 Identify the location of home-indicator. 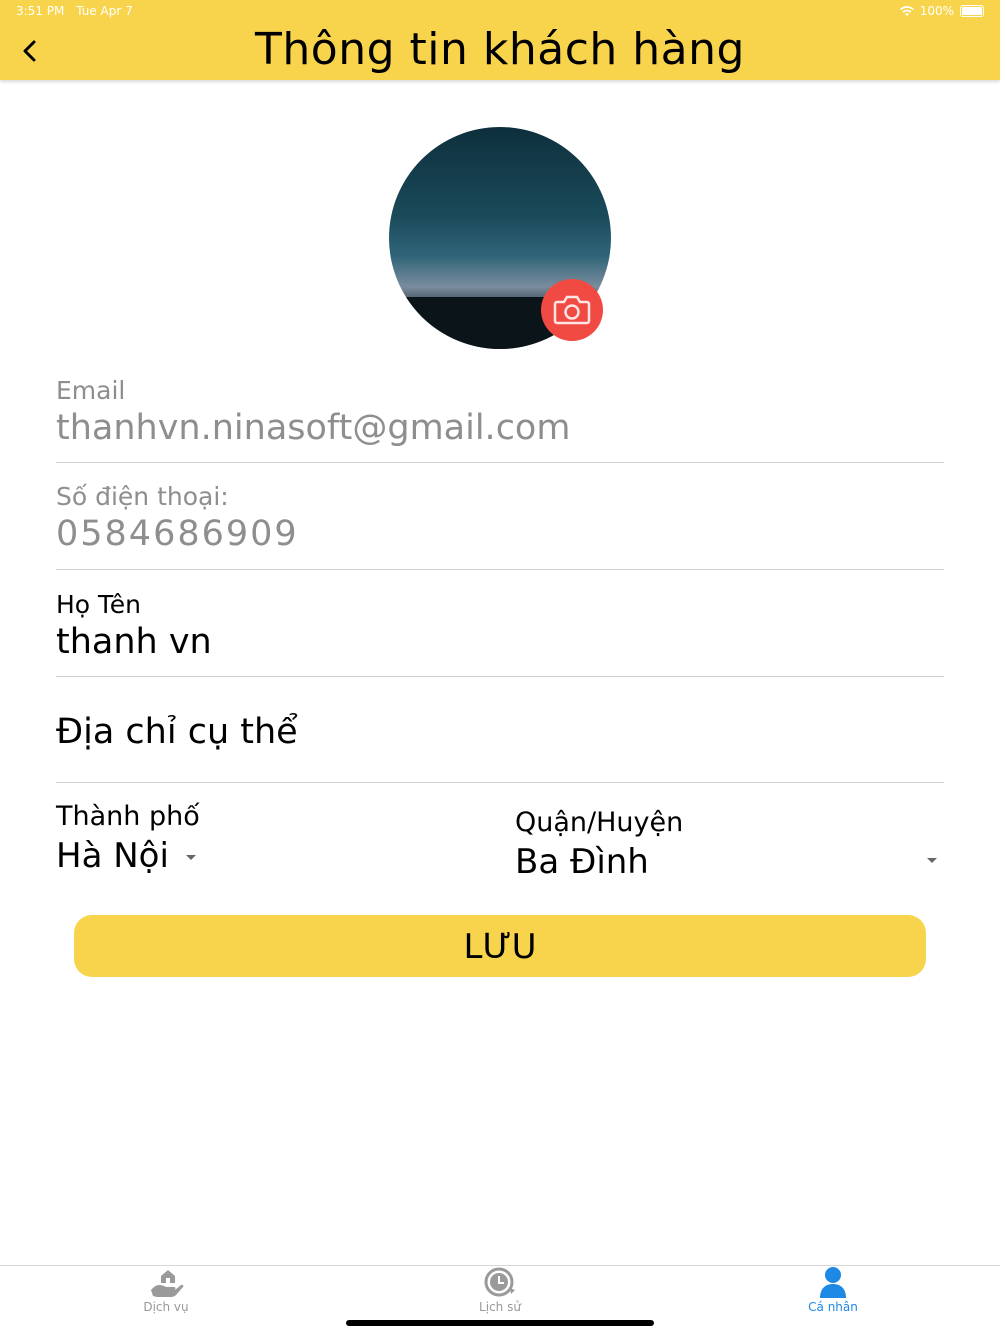
(500, 1323).